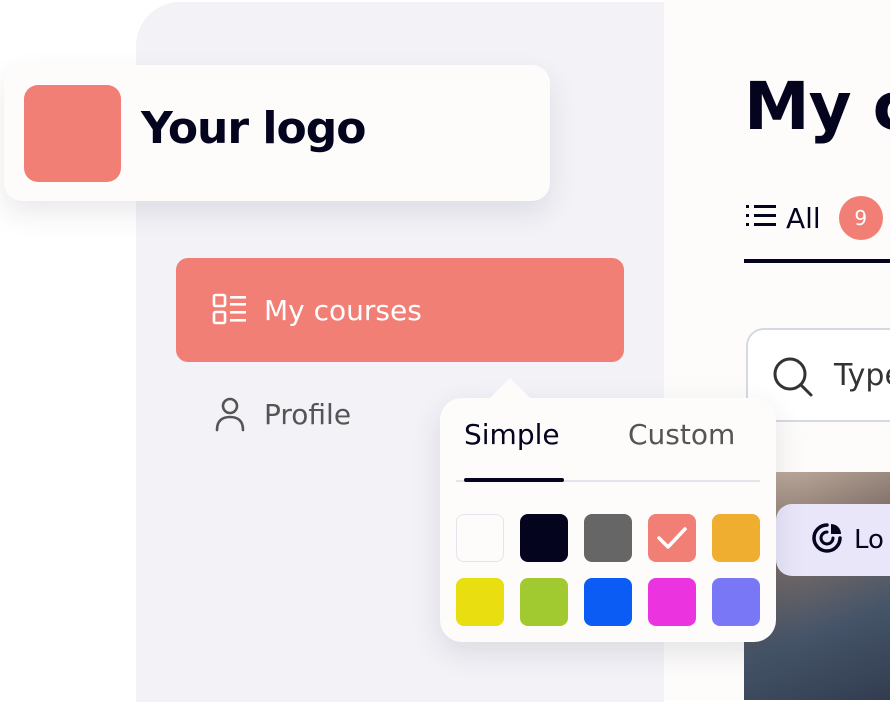 The height and width of the screenshot is (702, 890). Describe the element at coordinates (343, 310) in the screenshot. I see `sidebar-item-label: My courses` at that location.